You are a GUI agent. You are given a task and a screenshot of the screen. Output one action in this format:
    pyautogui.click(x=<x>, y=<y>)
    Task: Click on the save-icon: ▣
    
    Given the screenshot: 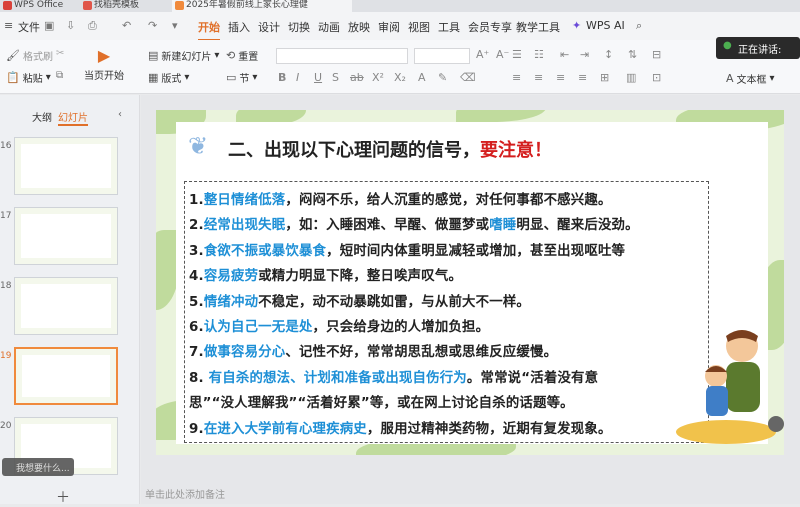 What is the action you would take?
    pyautogui.click(x=49, y=25)
    